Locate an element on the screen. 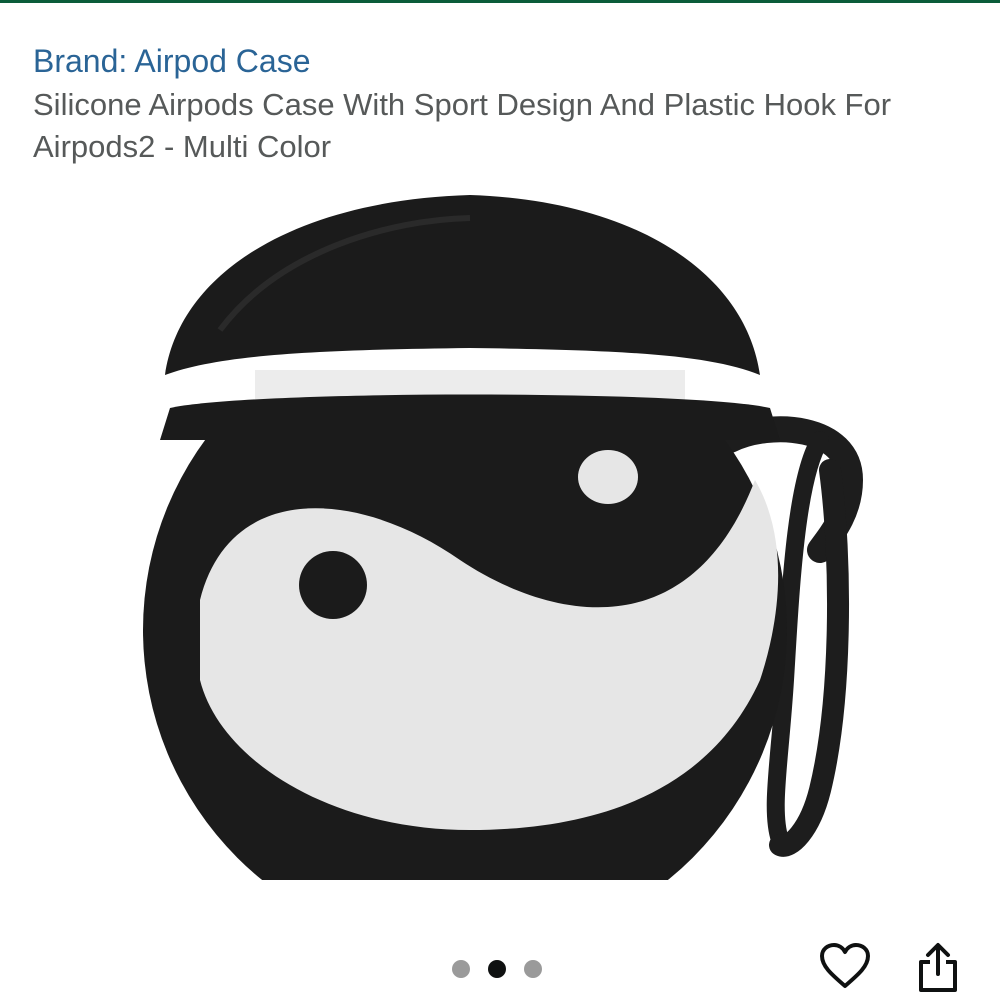 The width and height of the screenshot is (1000, 1000). share-icon is located at coordinates (938, 967).